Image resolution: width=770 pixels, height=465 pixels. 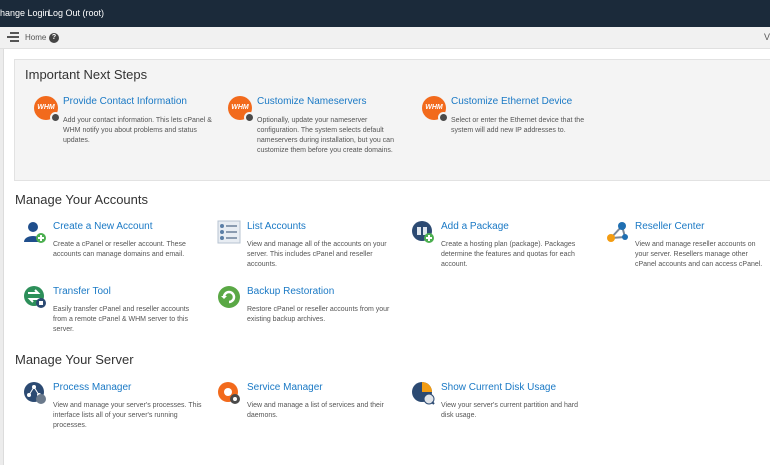 What do you see at coordinates (35, 232) in the screenshot?
I see `user-add-icon` at bounding box center [35, 232].